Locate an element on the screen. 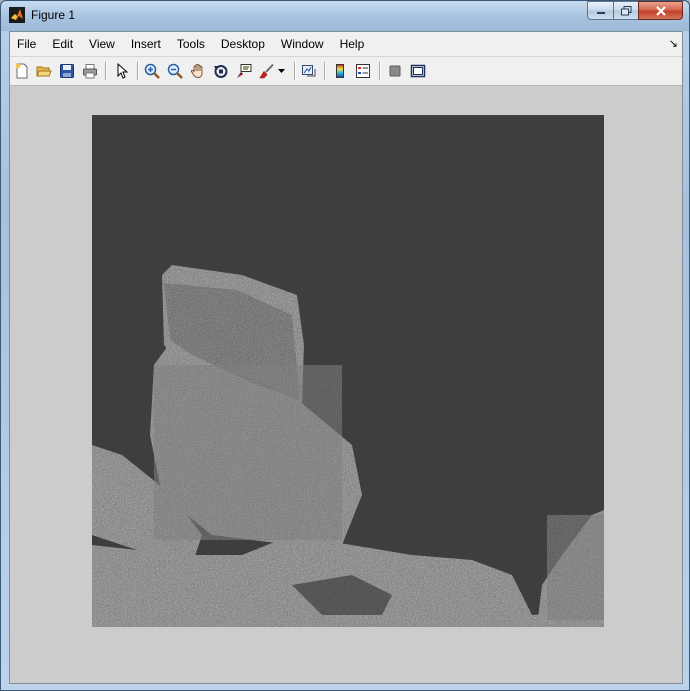 This screenshot has height=691, width=690. data-cursor-button is located at coordinates (244, 71).